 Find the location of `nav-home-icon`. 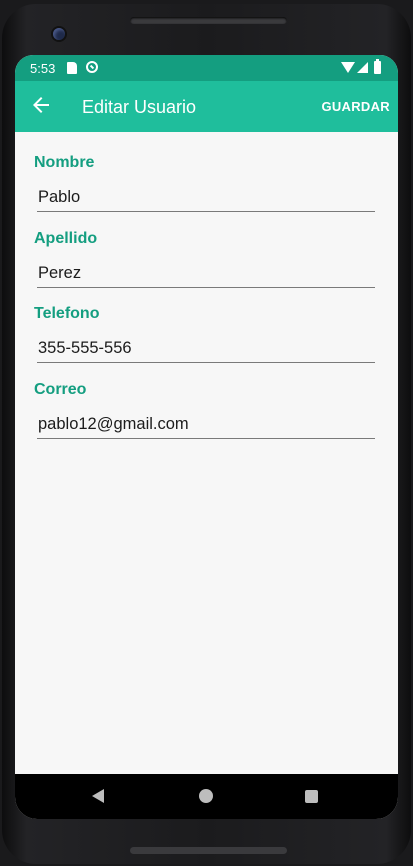

nav-home-icon is located at coordinates (206, 796).